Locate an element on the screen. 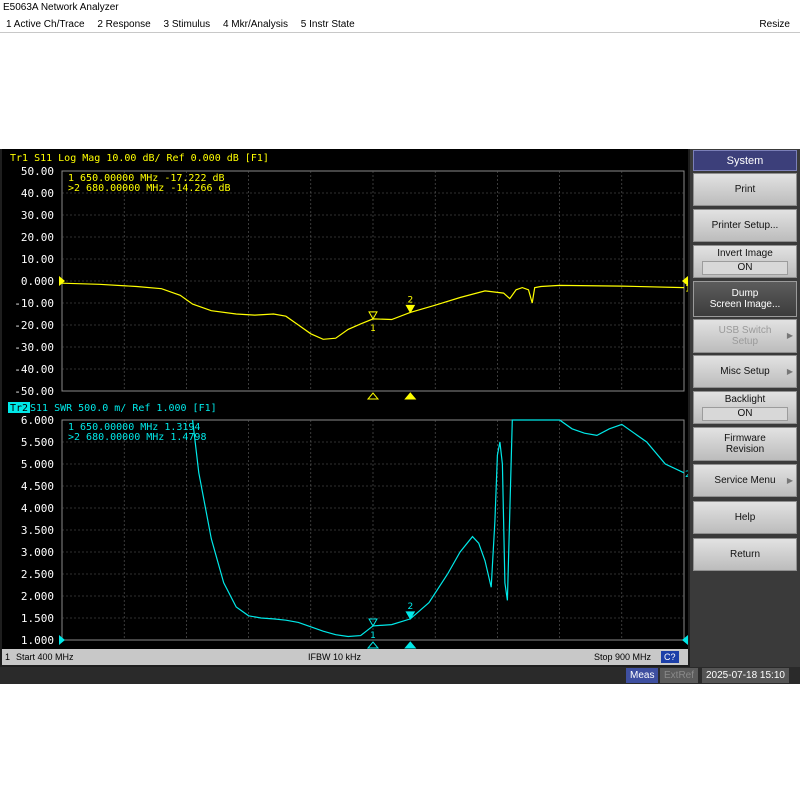 This screenshot has height=800, width=800. extref-indicator: ExtRef is located at coordinates (679, 675).